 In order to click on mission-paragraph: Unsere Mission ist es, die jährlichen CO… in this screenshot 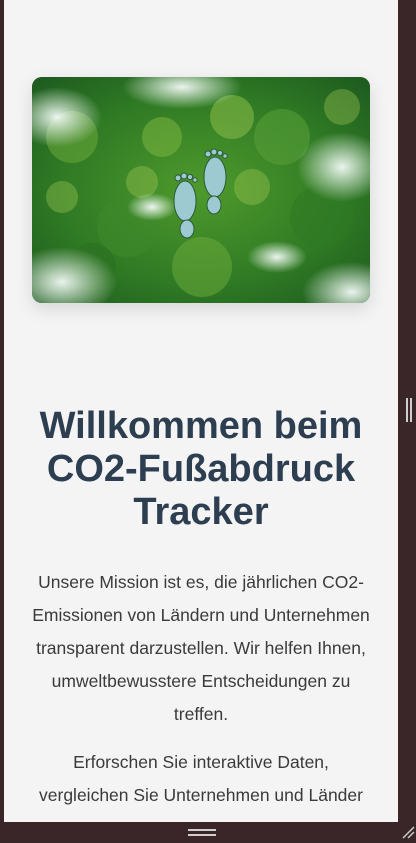, I will do `click(201, 648)`.